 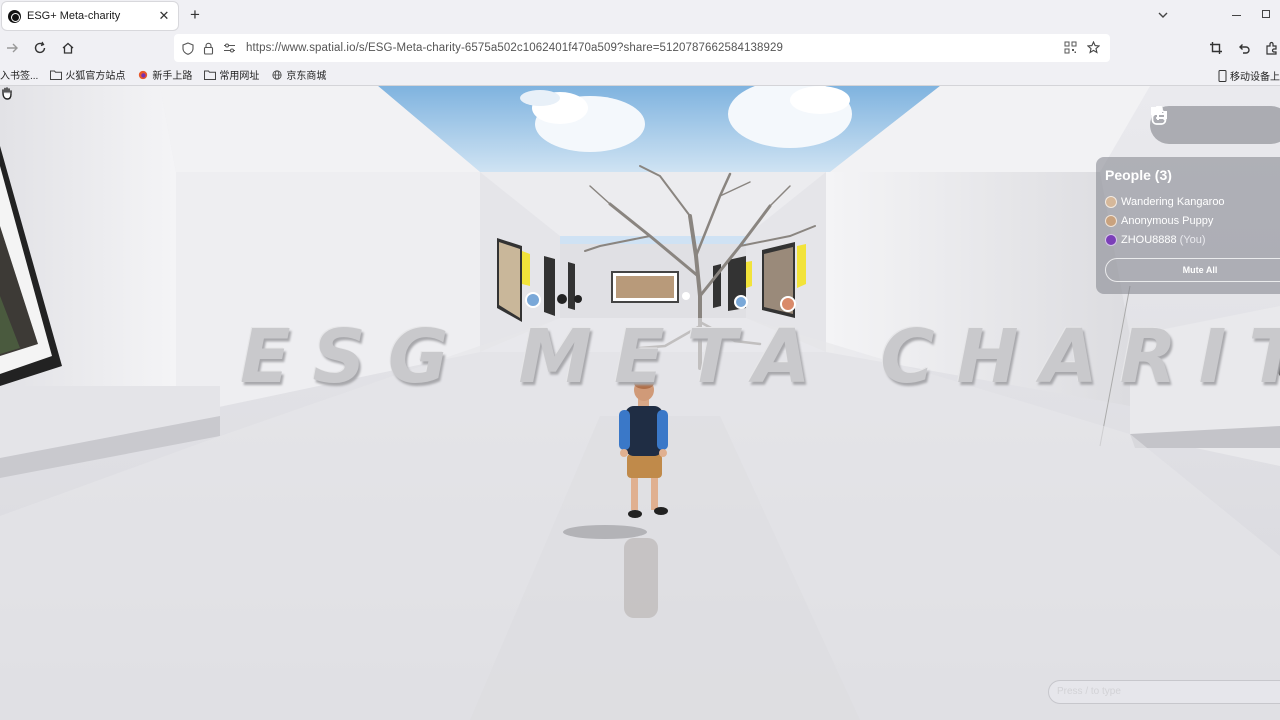 What do you see at coordinates (208, 48) in the screenshot?
I see `lock-icon` at bounding box center [208, 48].